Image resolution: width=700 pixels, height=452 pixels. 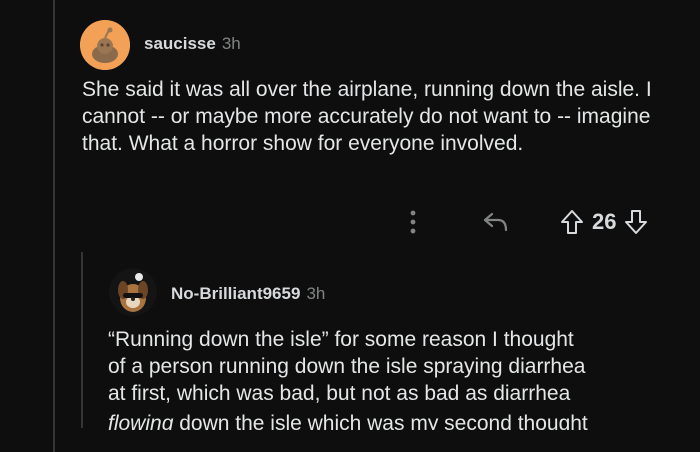 I want to click on downvote-arrow-icon, so click(x=636, y=222).